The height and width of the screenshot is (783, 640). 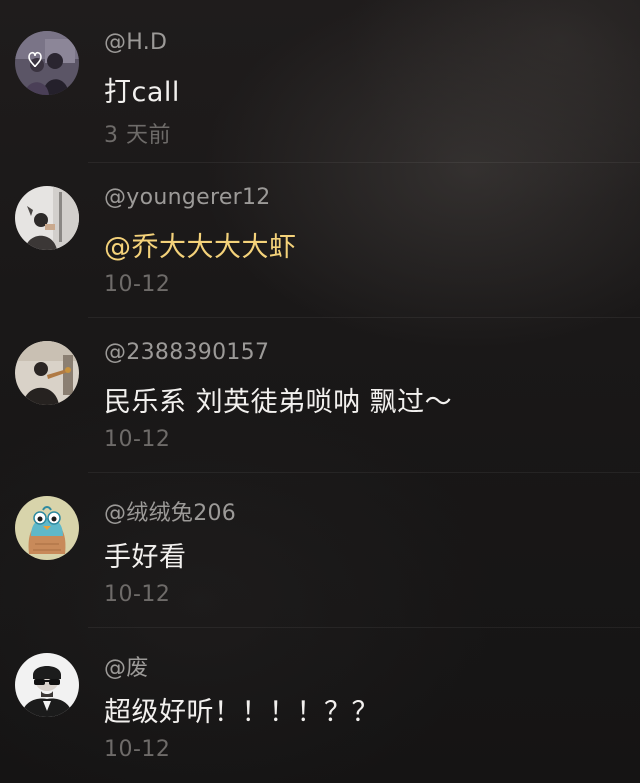 I want to click on comment-time: 3 天前, so click(x=137, y=135).